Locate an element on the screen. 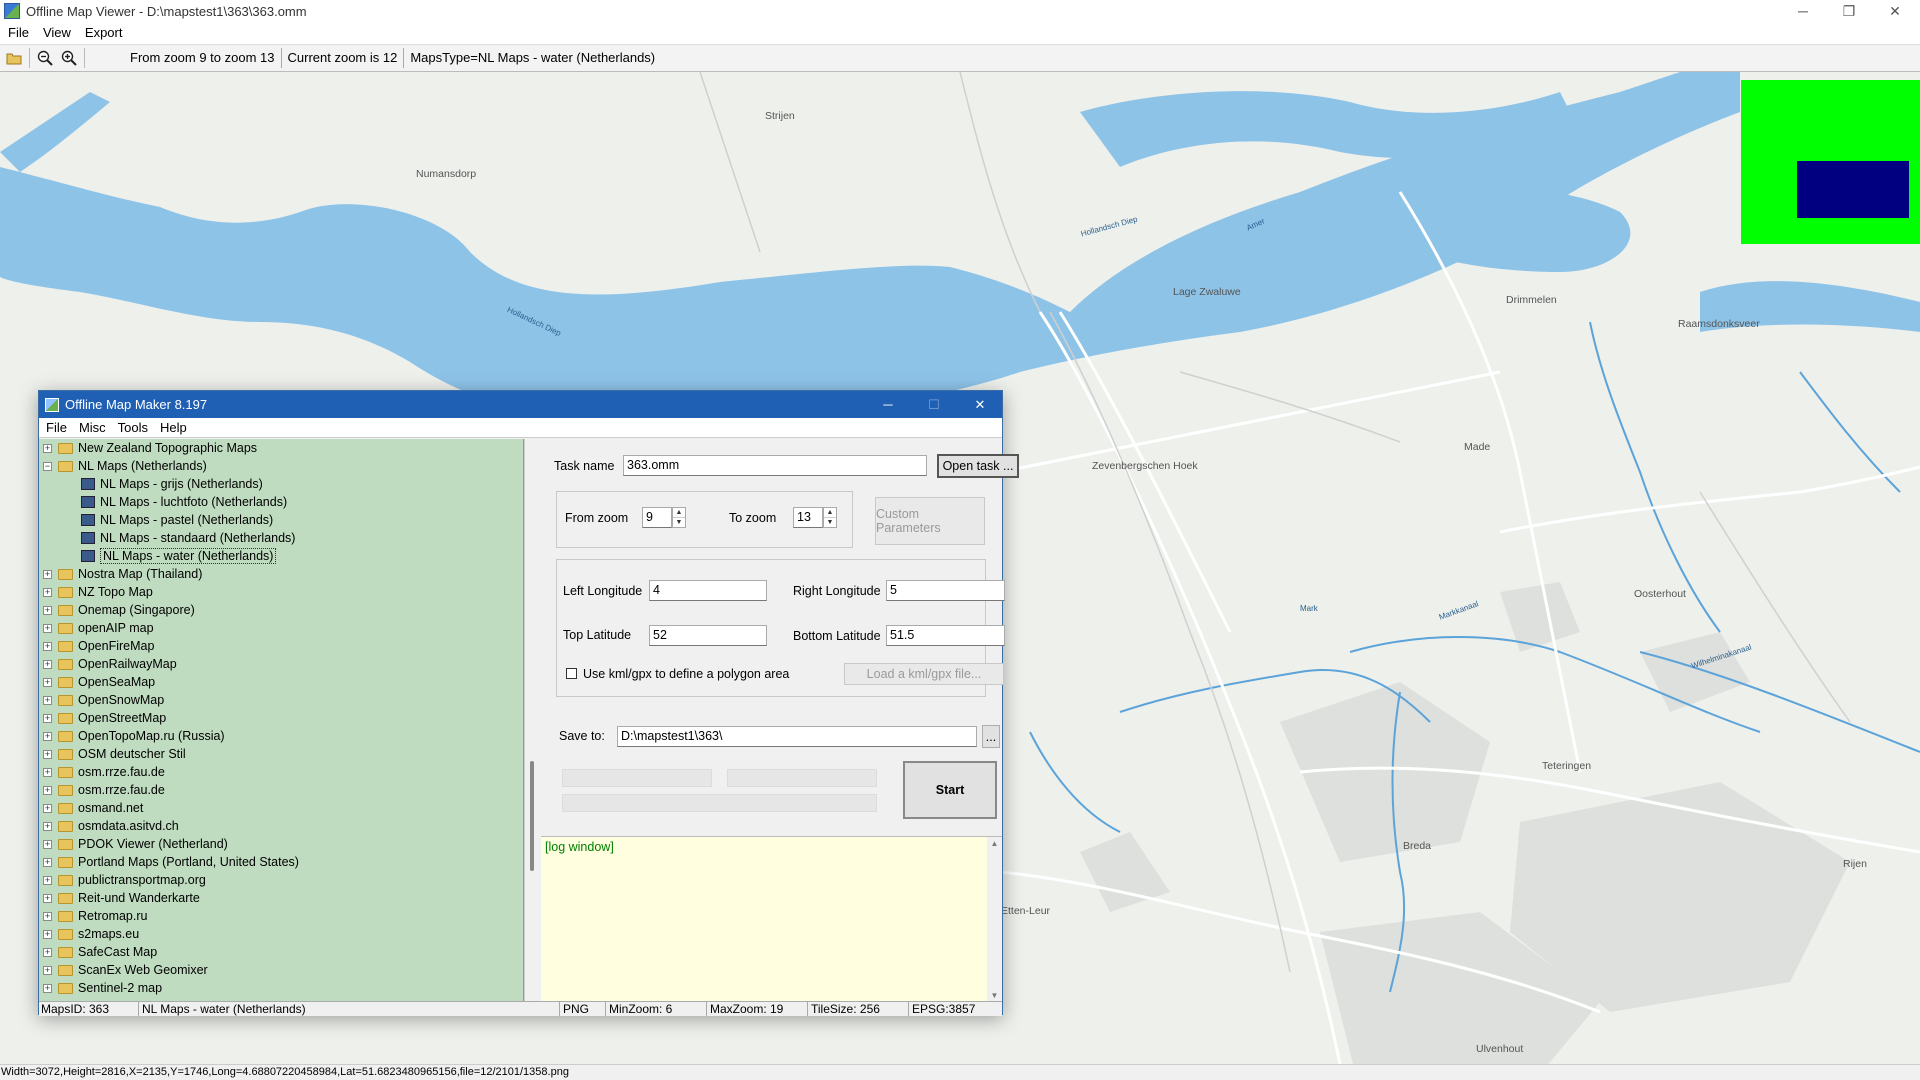  save-to-input: D:\mapstest1\363\ is located at coordinates (797, 736).